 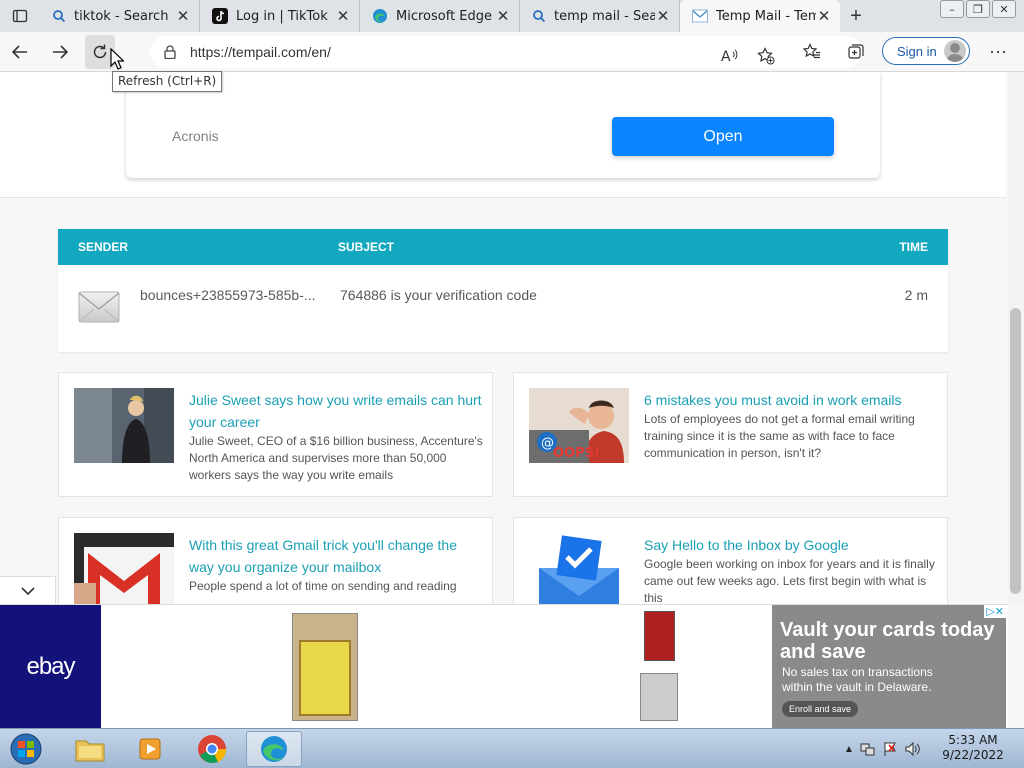 I want to click on envelope-icon, so click(x=99, y=307).